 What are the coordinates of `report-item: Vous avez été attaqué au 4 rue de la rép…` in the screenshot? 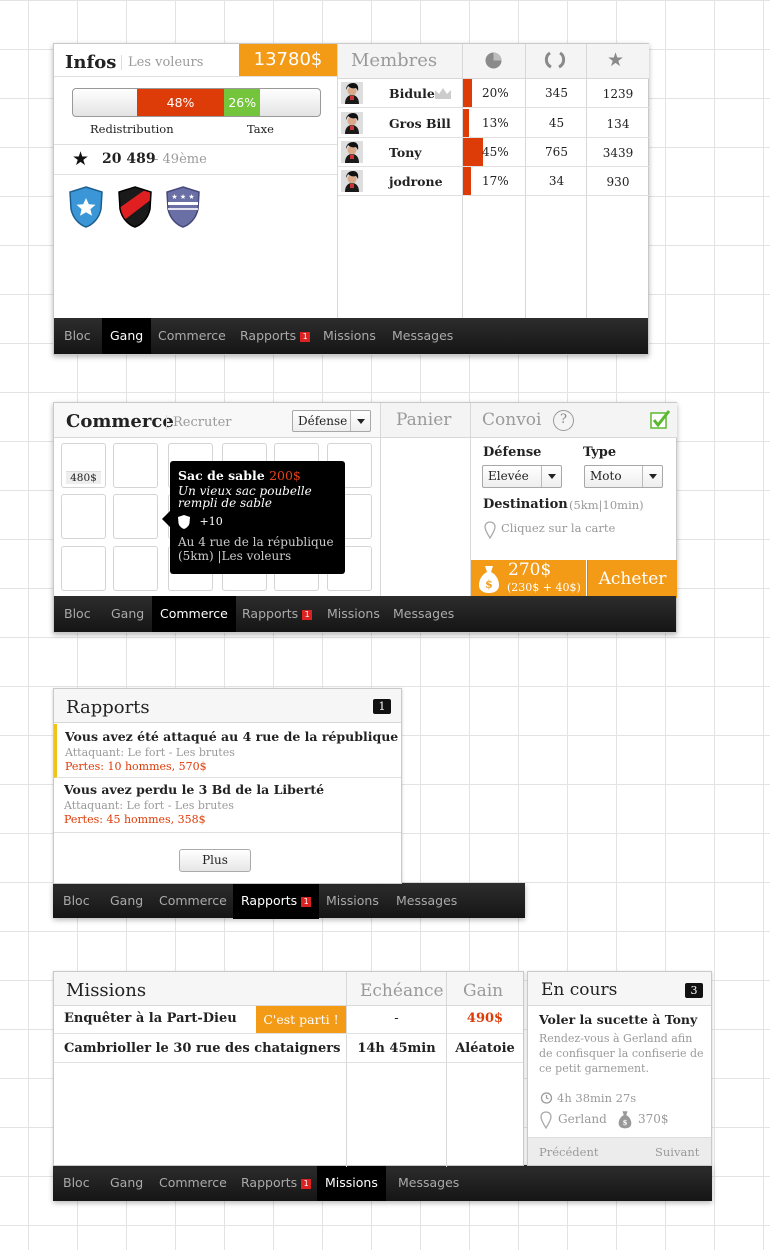 It's located at (227, 751).